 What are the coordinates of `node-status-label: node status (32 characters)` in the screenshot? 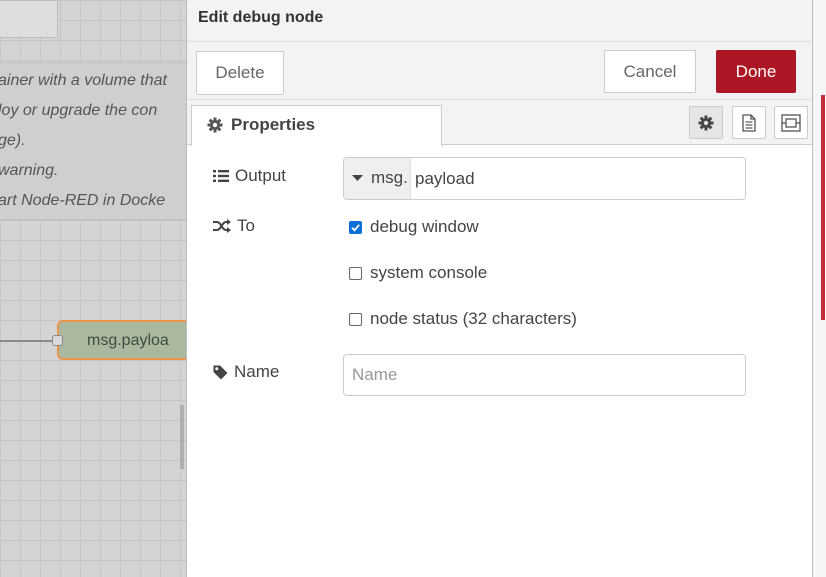 It's located at (473, 318).